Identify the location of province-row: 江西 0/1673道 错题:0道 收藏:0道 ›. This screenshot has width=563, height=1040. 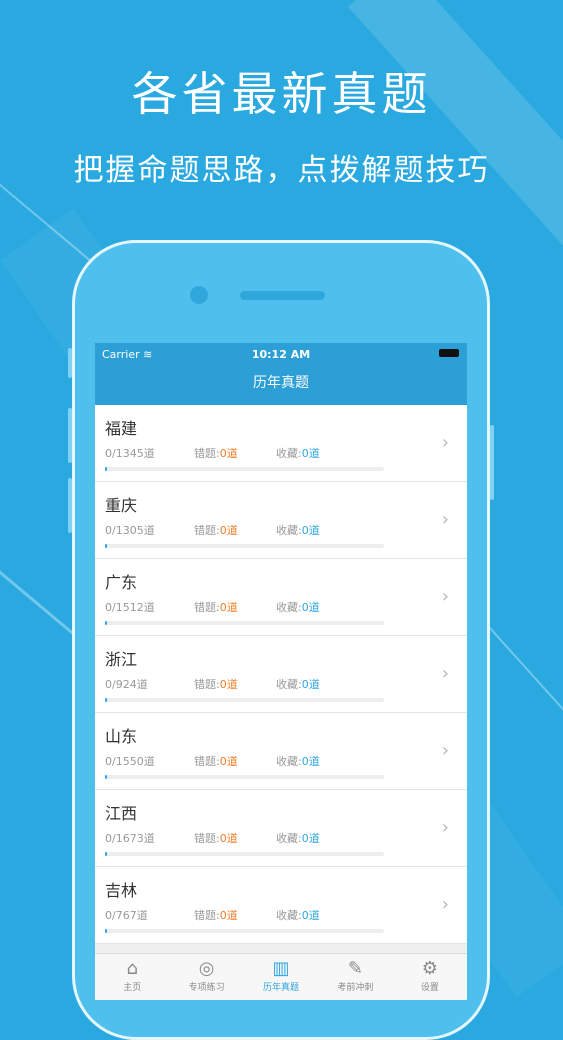
(281, 828).